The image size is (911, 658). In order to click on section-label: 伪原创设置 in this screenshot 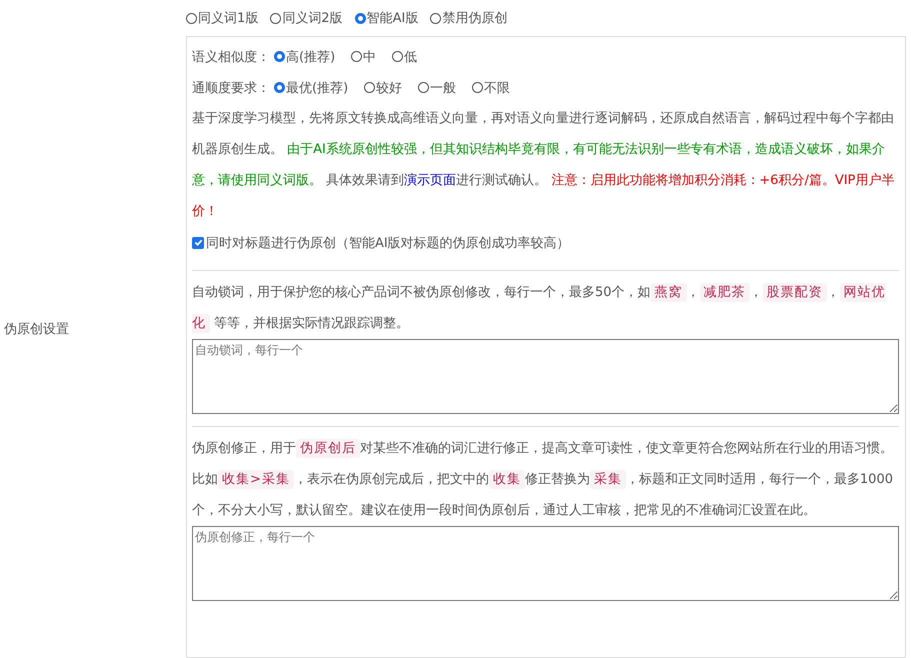, I will do `click(36, 329)`.